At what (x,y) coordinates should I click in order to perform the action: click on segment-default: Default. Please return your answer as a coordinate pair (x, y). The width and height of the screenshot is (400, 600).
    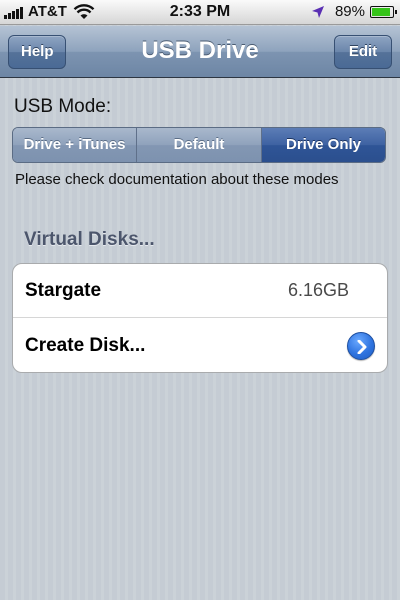
    Looking at the image, I should click on (199, 145).